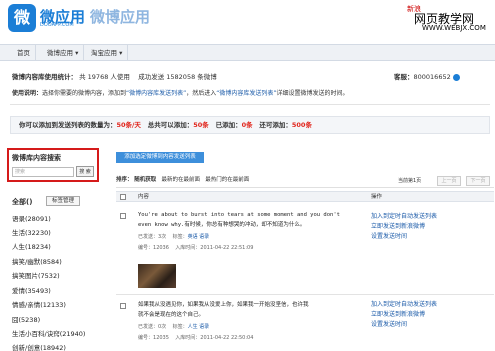 The width and height of the screenshot is (495, 351). Describe the element at coordinates (170, 125) in the screenshot. I see `total-quota-label: 总共可以添加：` at that location.